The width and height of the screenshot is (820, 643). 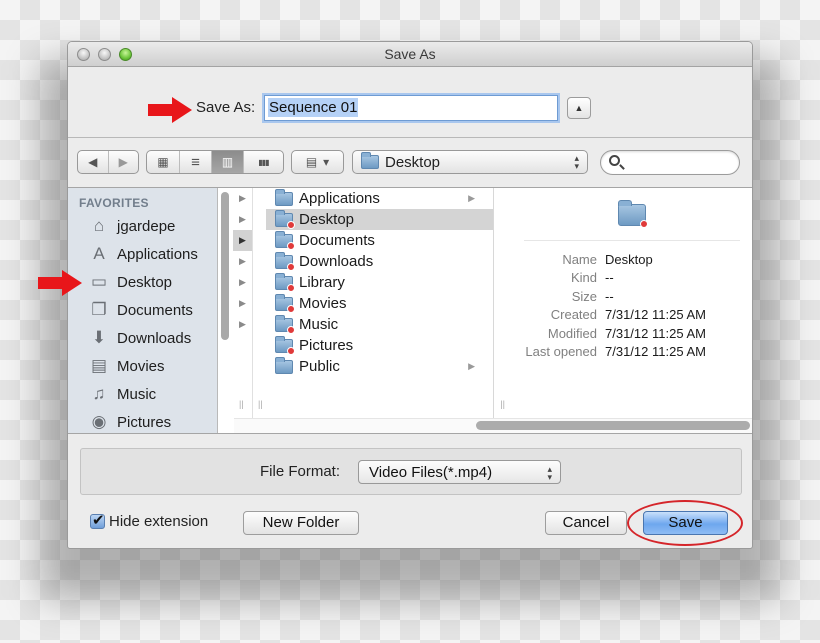 I want to click on red-arrow-annotation-icon, so click(x=170, y=110).